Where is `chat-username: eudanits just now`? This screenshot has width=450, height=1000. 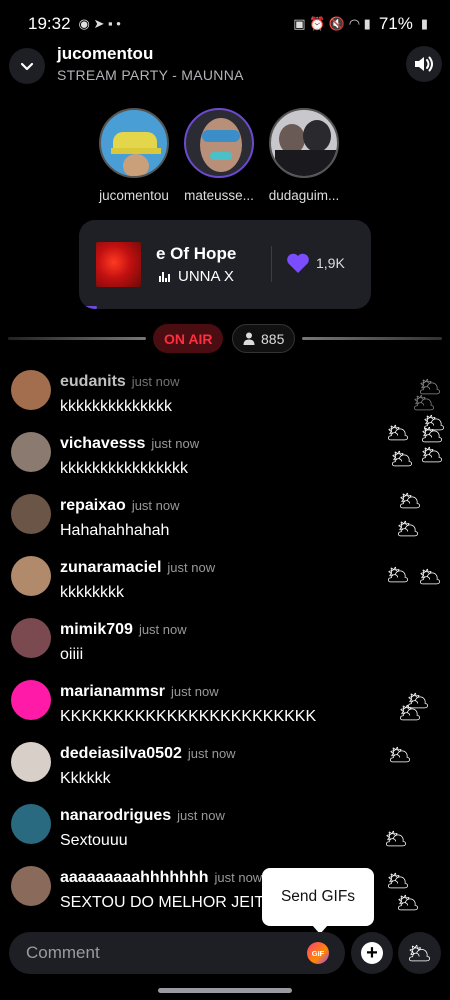 chat-username: eudanits just now is located at coordinates (120, 382).